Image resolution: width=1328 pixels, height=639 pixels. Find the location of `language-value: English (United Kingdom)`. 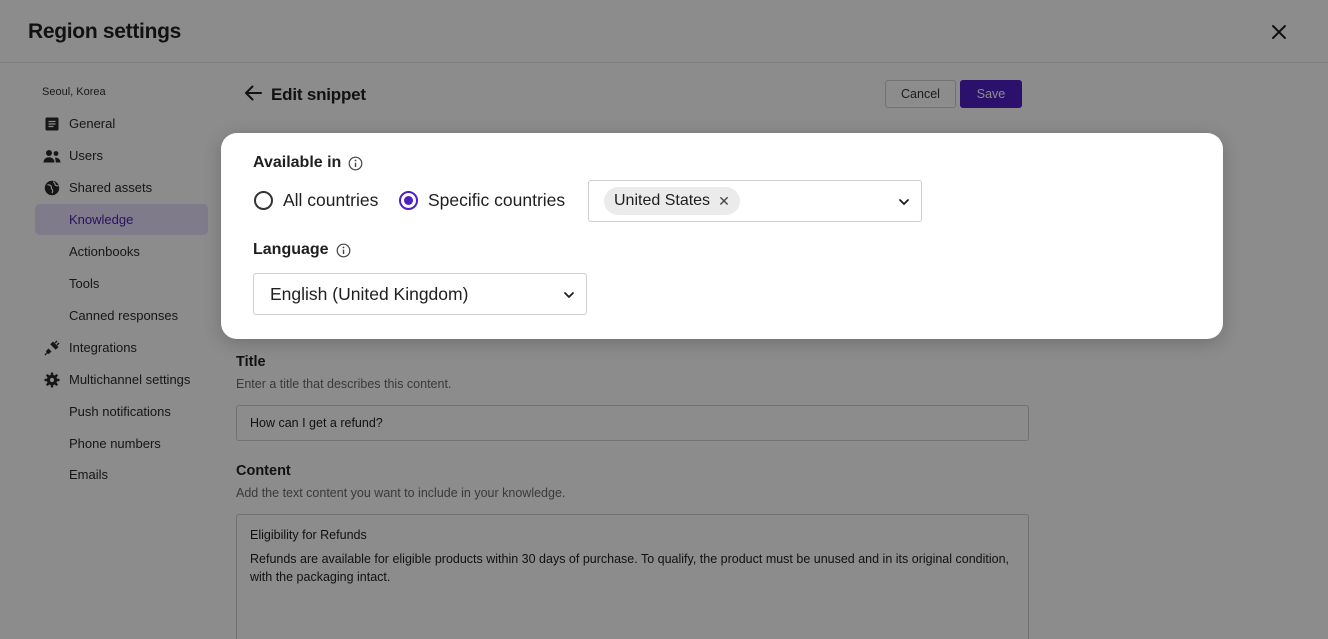

language-value: English (United Kingdom) is located at coordinates (369, 293).